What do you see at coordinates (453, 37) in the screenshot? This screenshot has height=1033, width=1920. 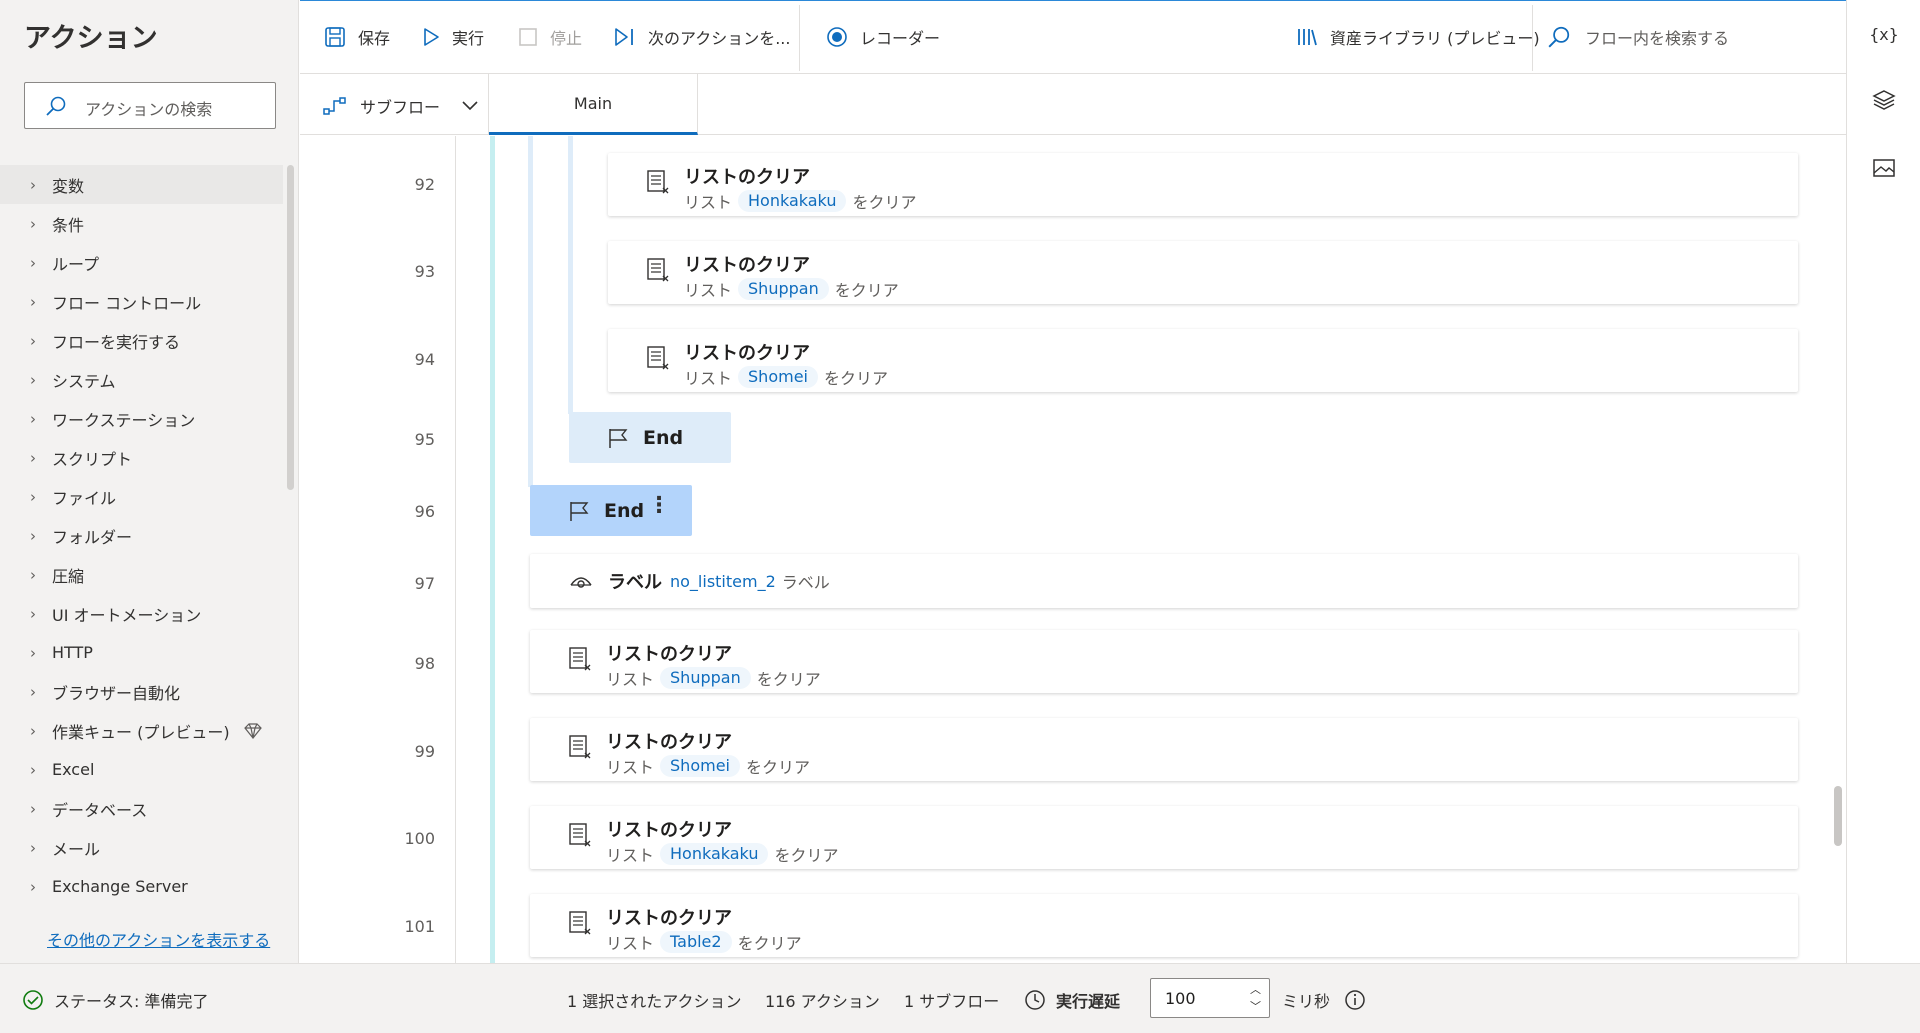 I see `run-button: 実行` at bounding box center [453, 37].